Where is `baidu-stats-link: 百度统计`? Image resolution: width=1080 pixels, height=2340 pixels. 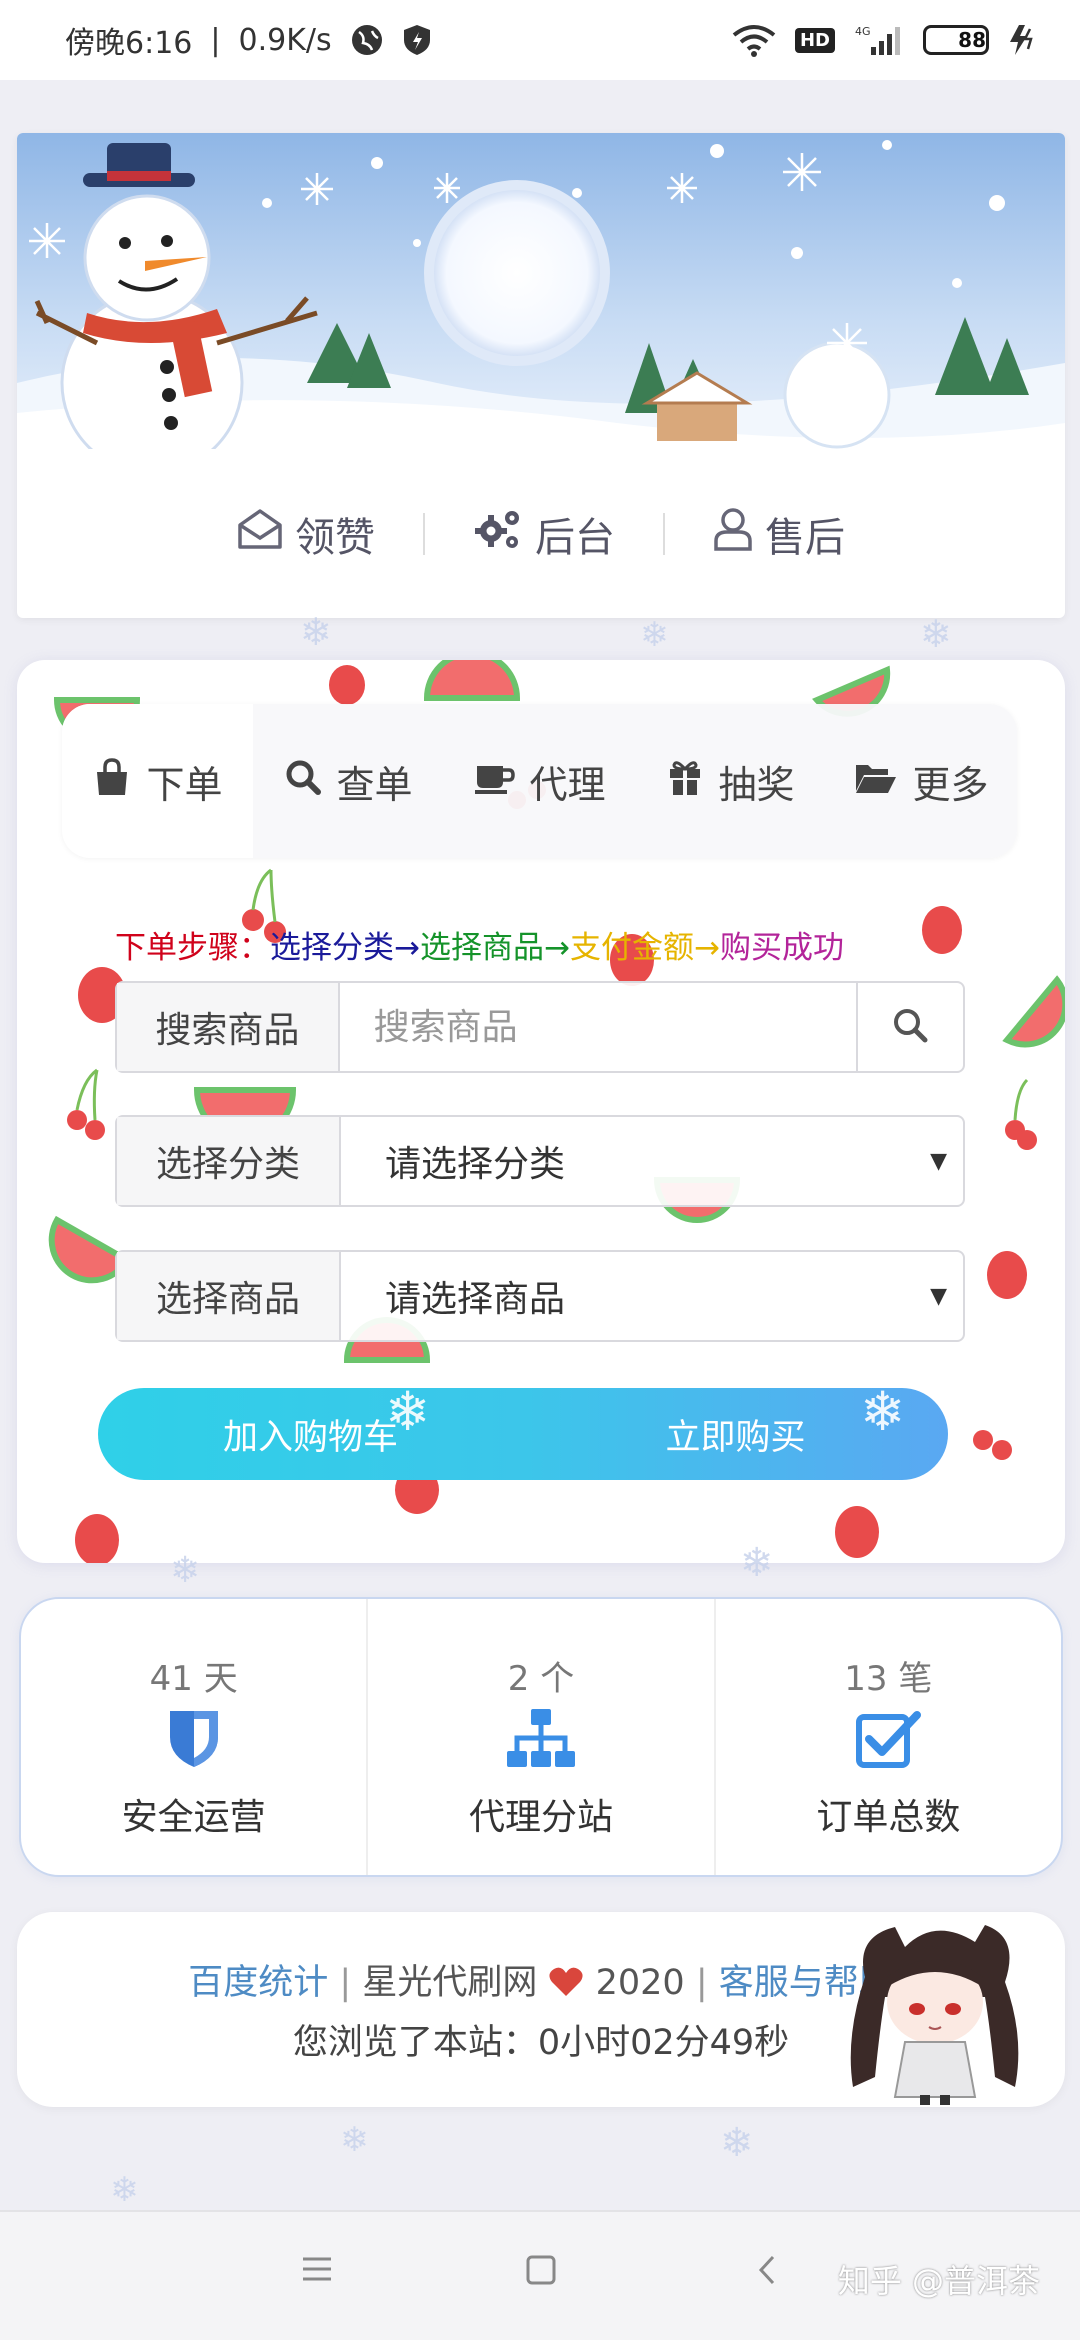 baidu-stats-link: 百度统计 is located at coordinates (258, 1983).